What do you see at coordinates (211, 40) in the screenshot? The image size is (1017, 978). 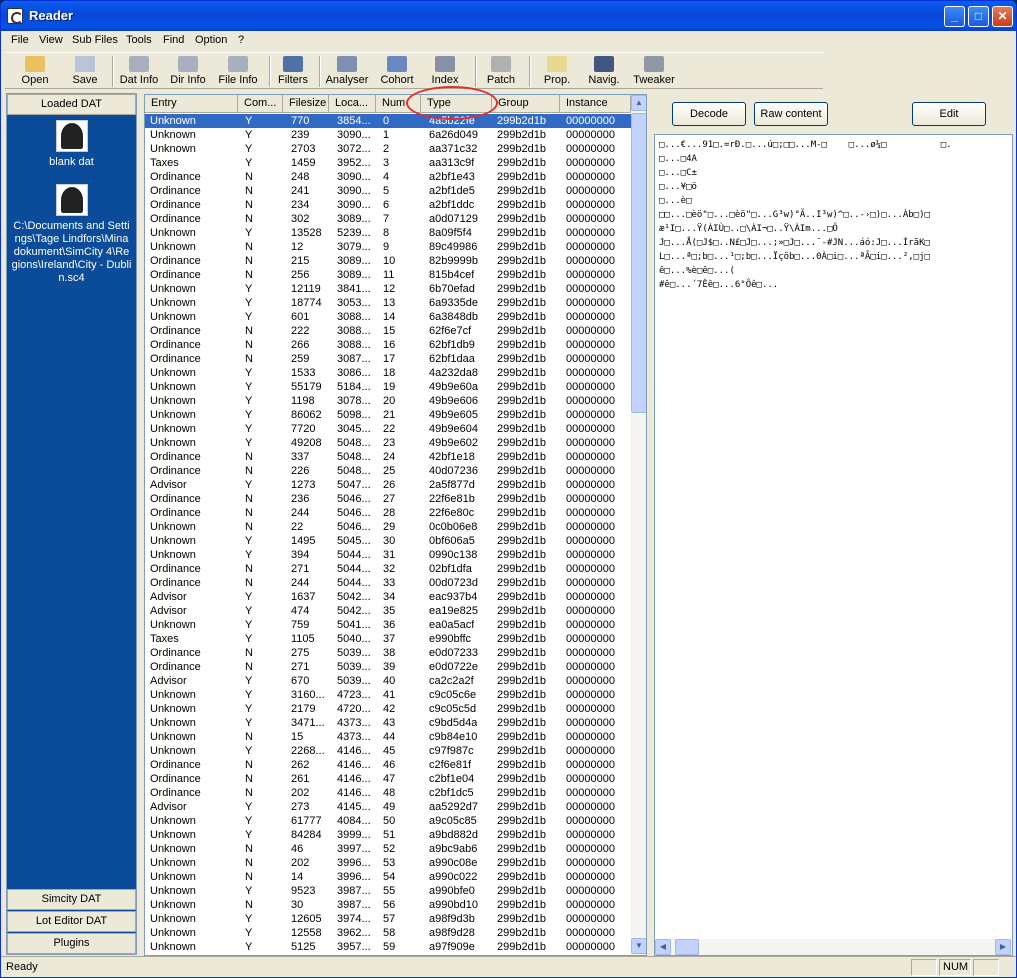 I see `menu-option: Option` at bounding box center [211, 40].